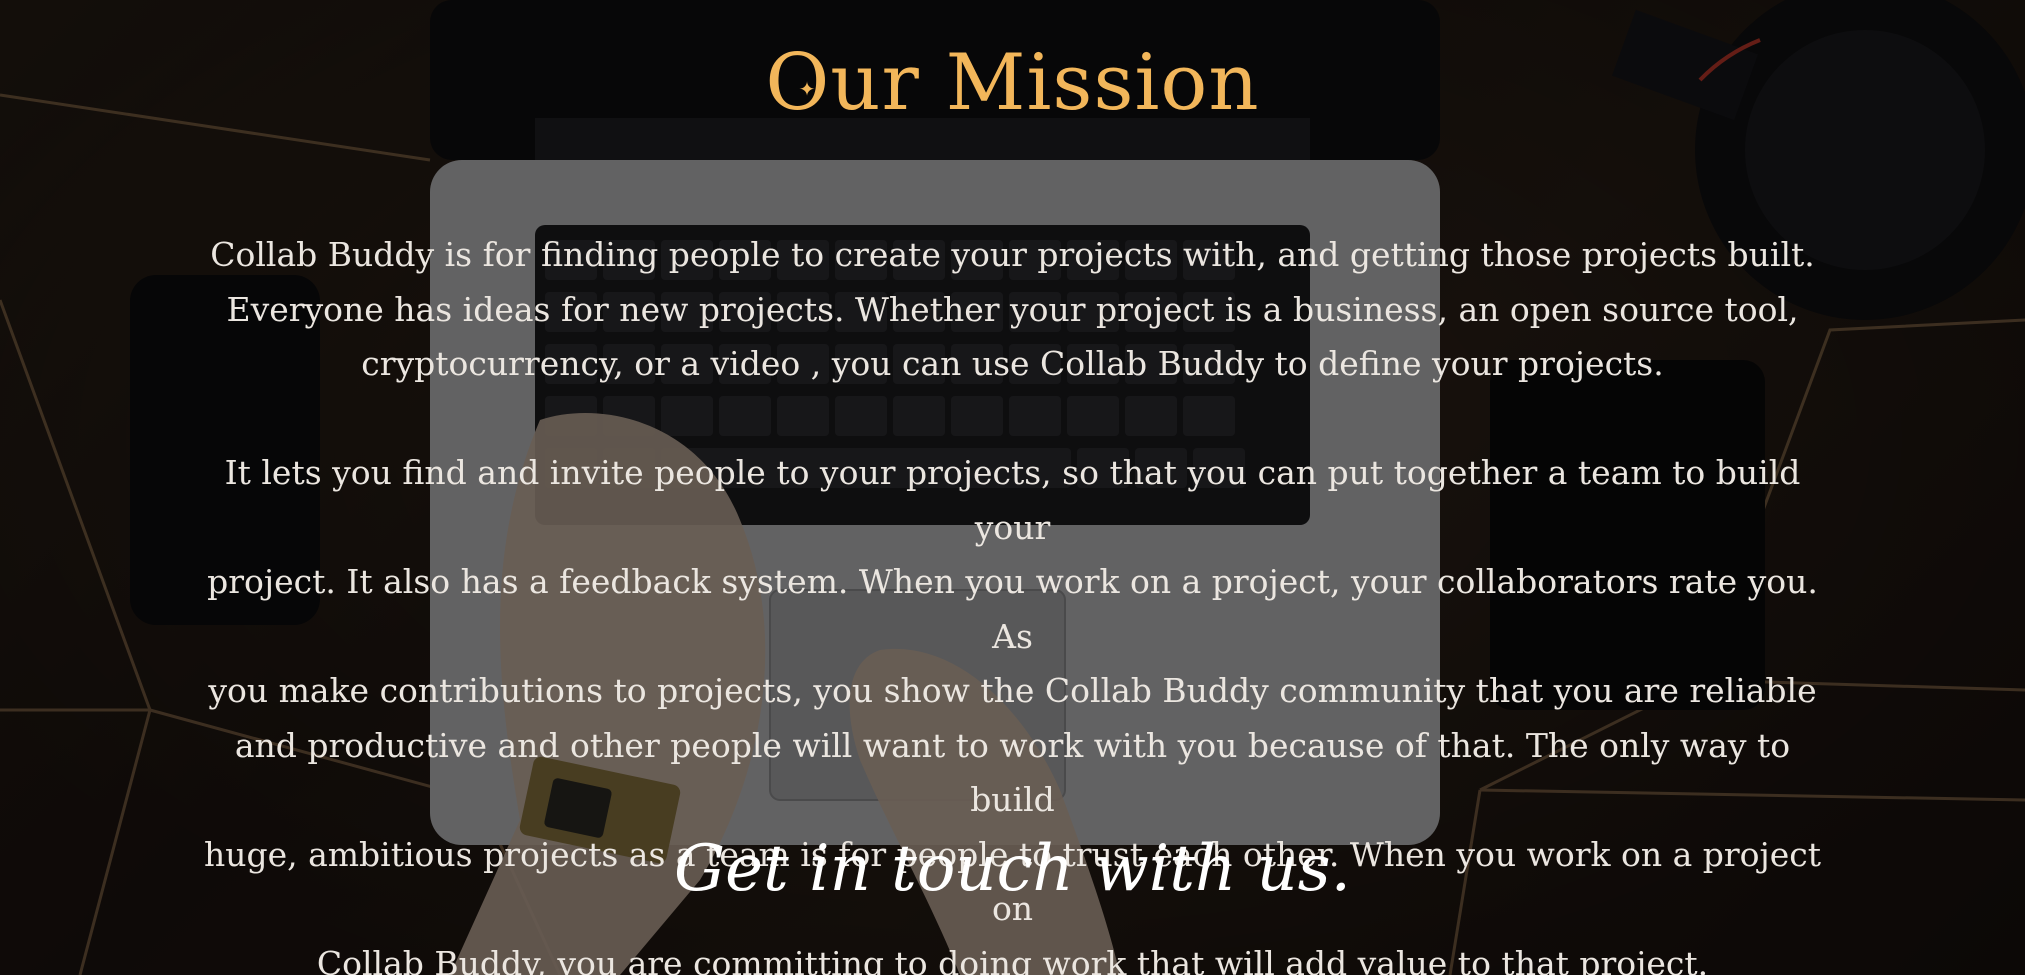 This screenshot has width=2025, height=975. What do you see at coordinates (1012, 869) in the screenshot?
I see `contact-link: Get in touch with us.` at bounding box center [1012, 869].